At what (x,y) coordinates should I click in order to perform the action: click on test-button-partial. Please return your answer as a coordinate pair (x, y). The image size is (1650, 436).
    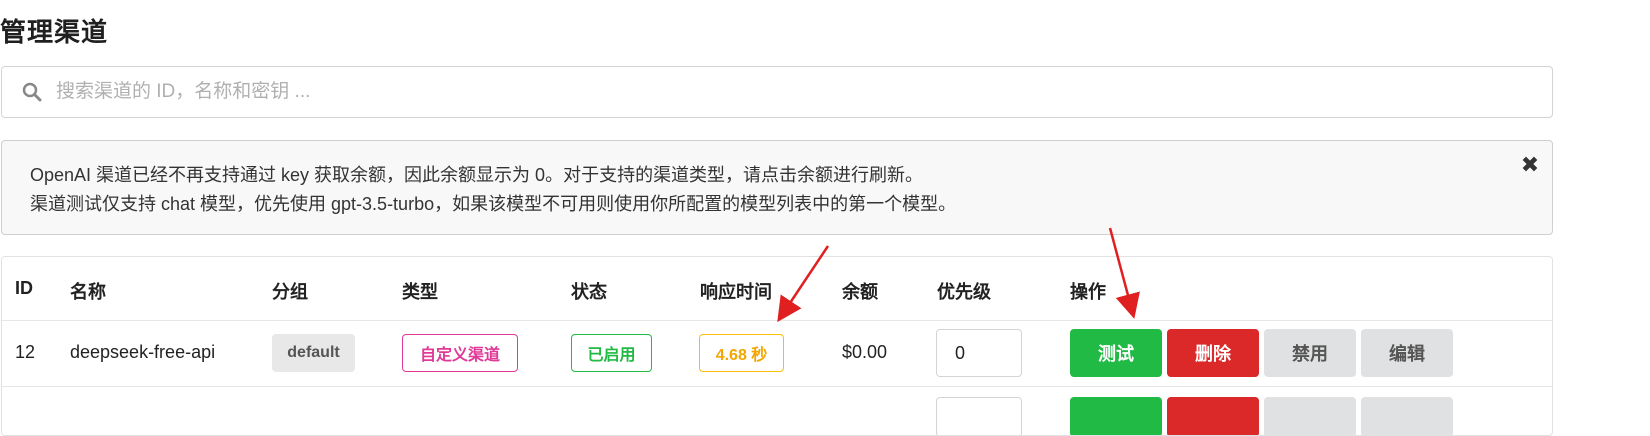
    Looking at the image, I should click on (1116, 416).